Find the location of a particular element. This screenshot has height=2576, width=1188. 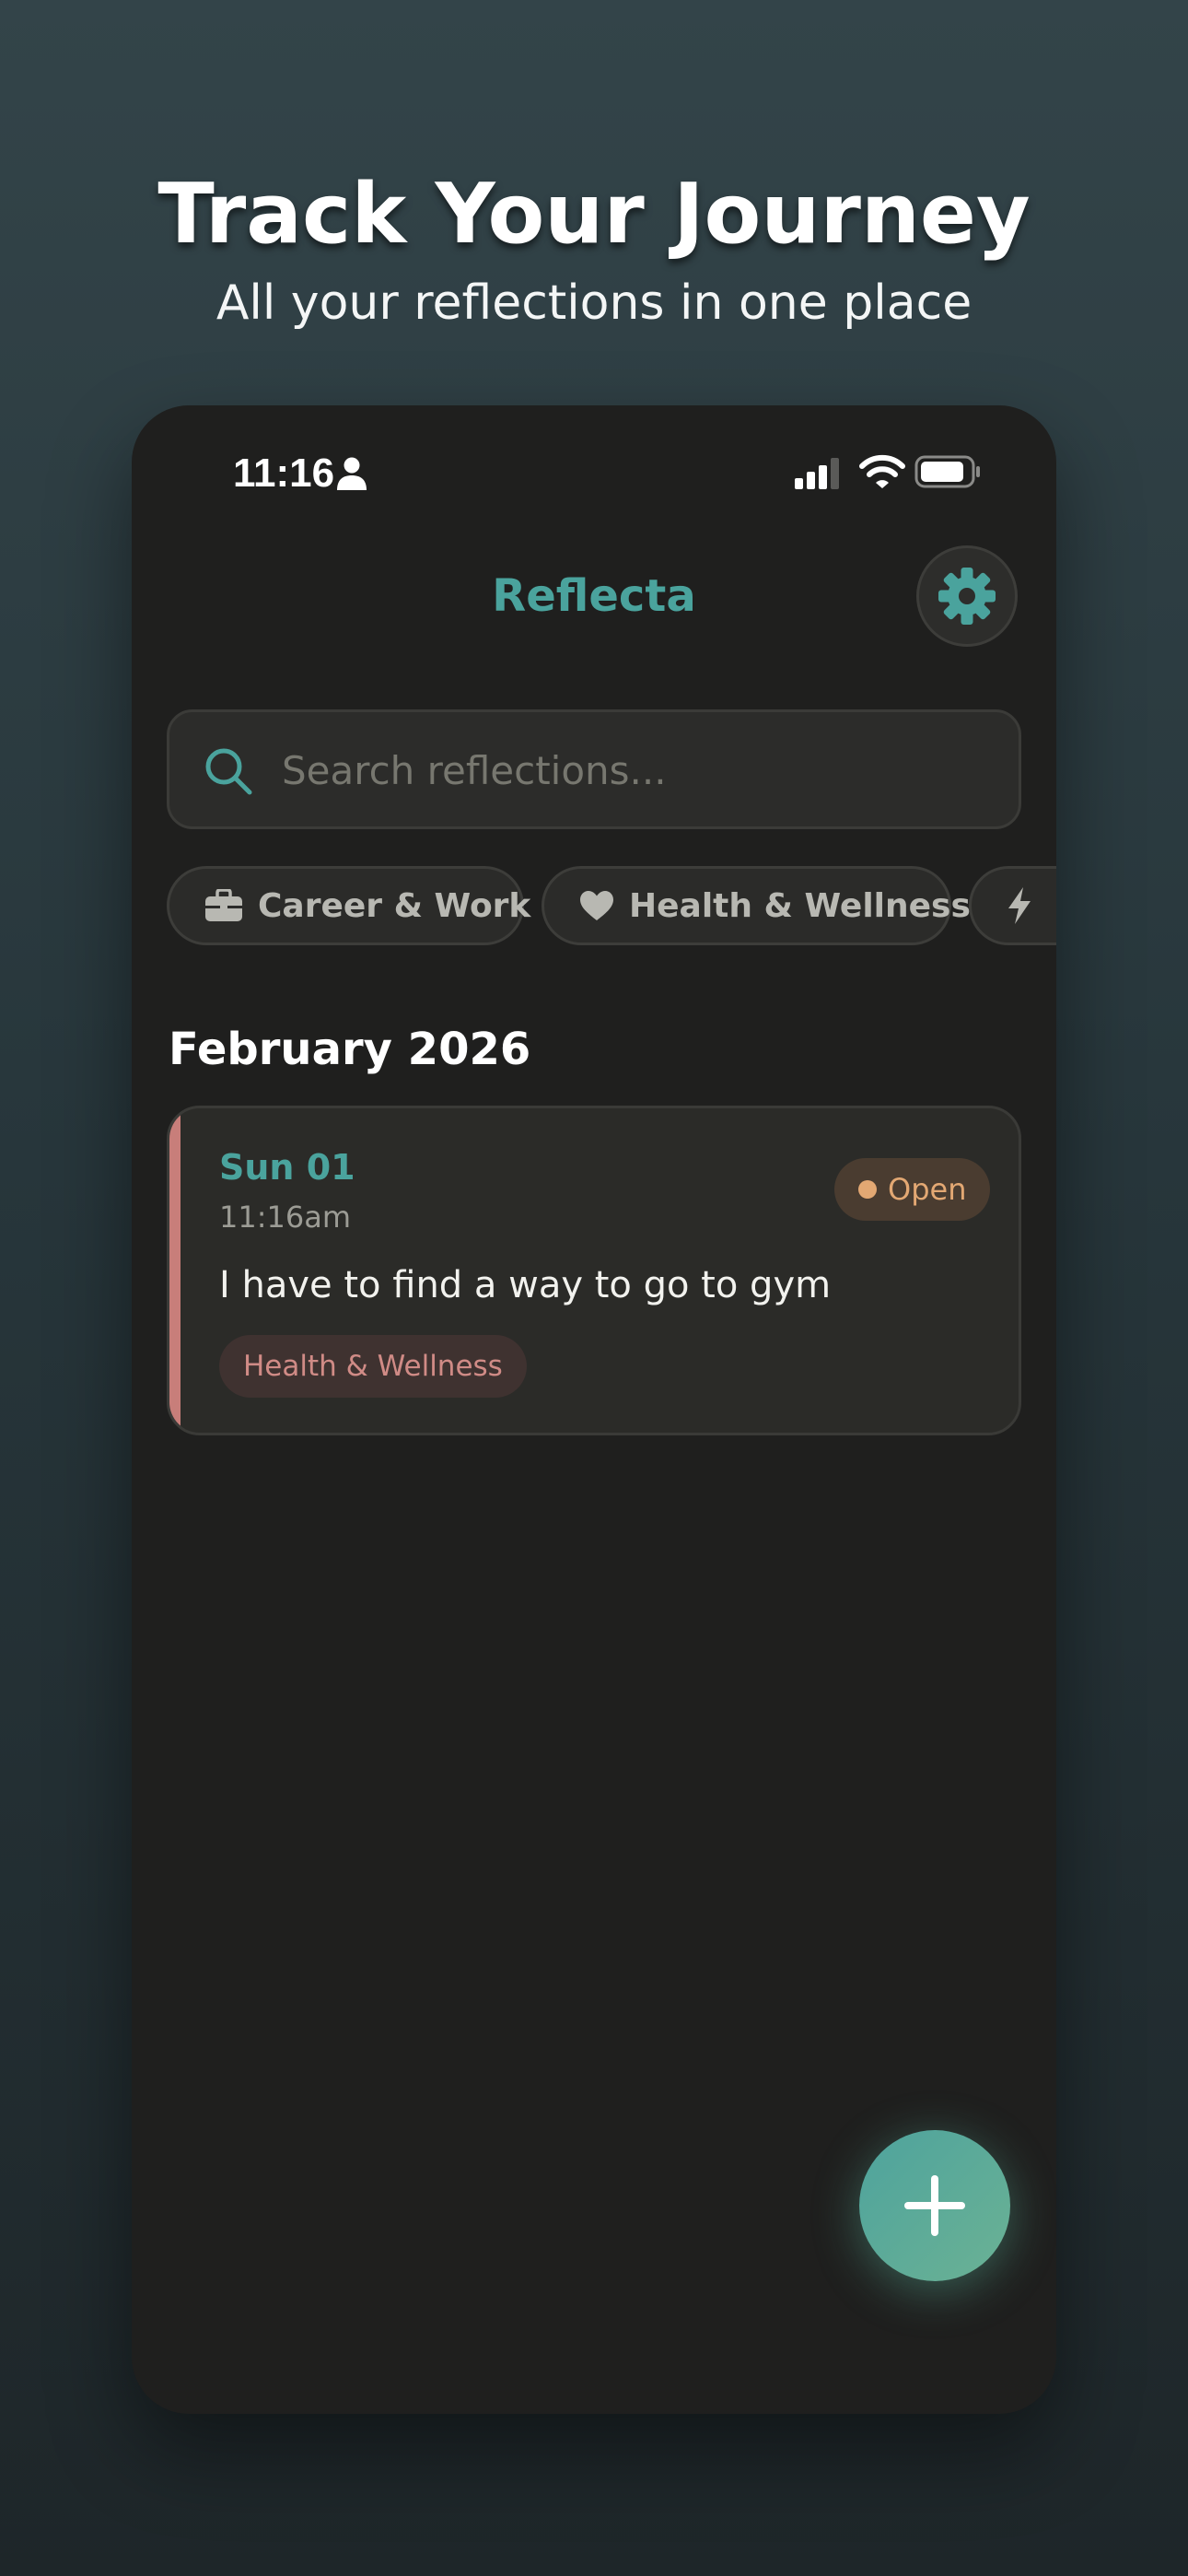

category-chip-career-work: Career & Work is located at coordinates (348, 905).